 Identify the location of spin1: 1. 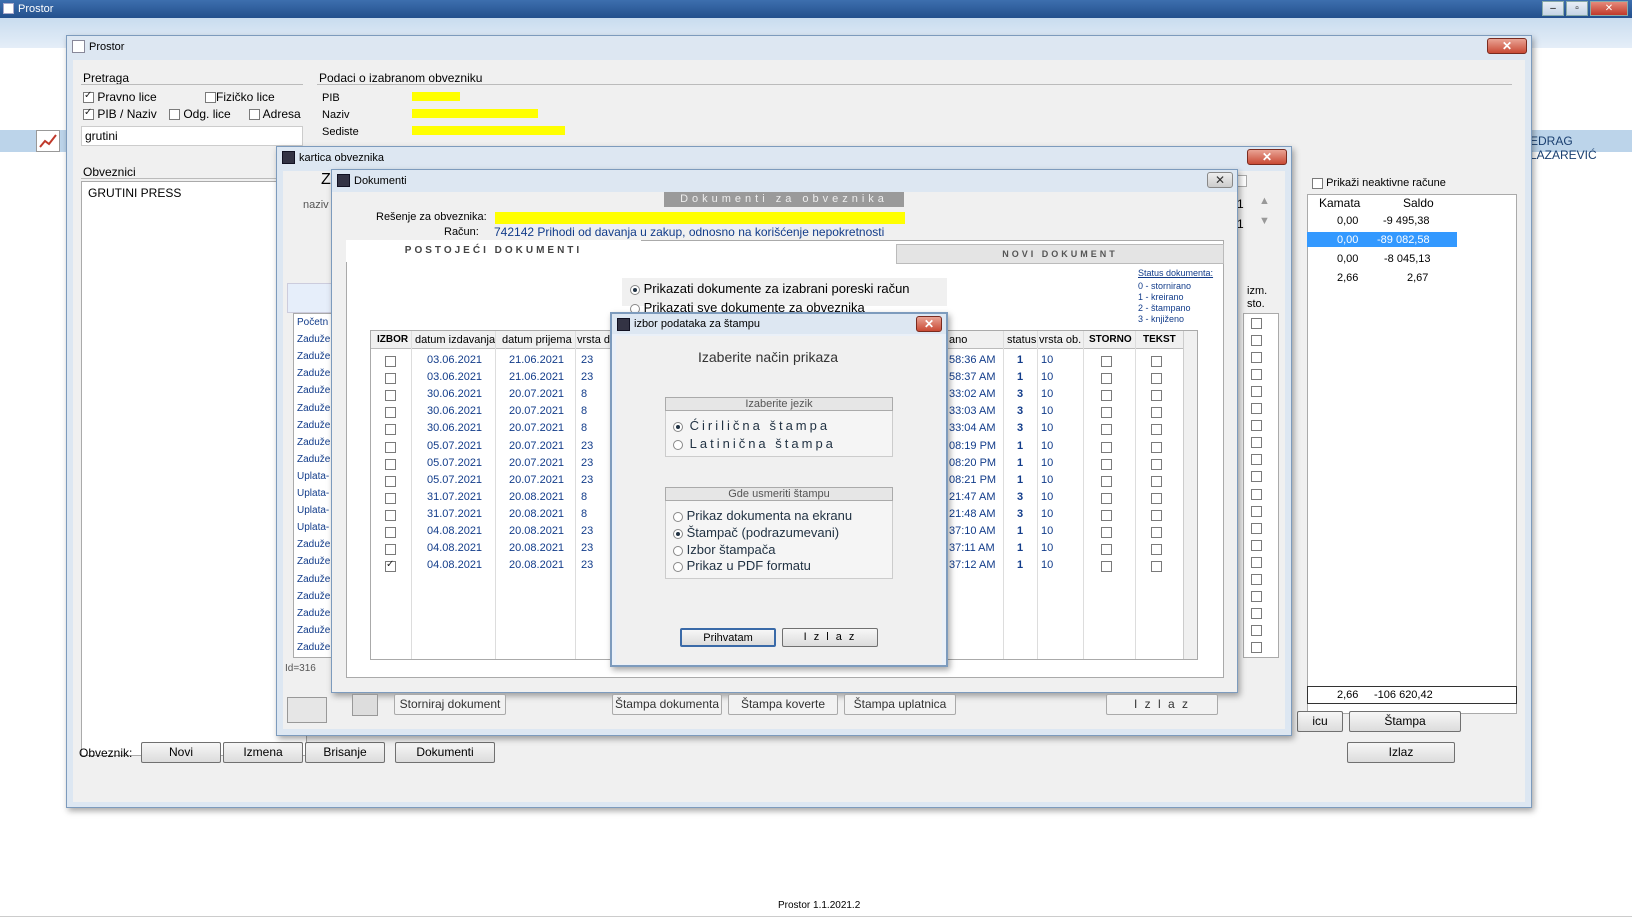
(1240, 204).